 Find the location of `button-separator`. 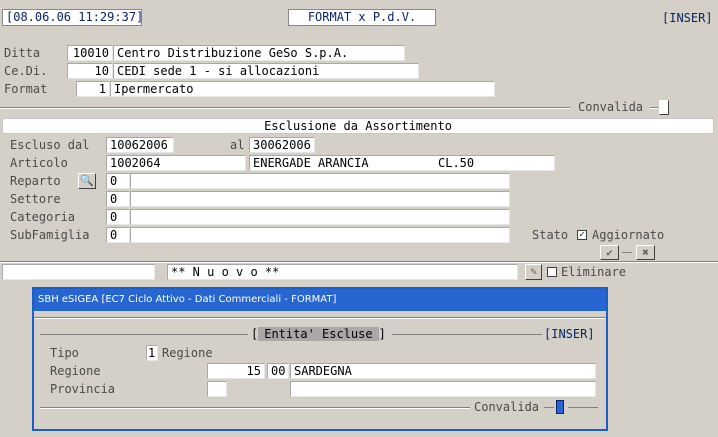

button-separator is located at coordinates (627, 252).